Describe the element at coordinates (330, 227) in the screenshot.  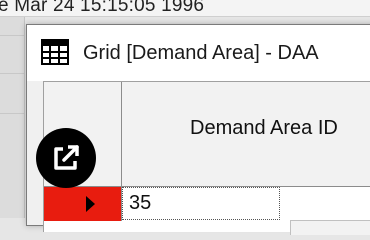
I see `grid-cell-empty` at that location.